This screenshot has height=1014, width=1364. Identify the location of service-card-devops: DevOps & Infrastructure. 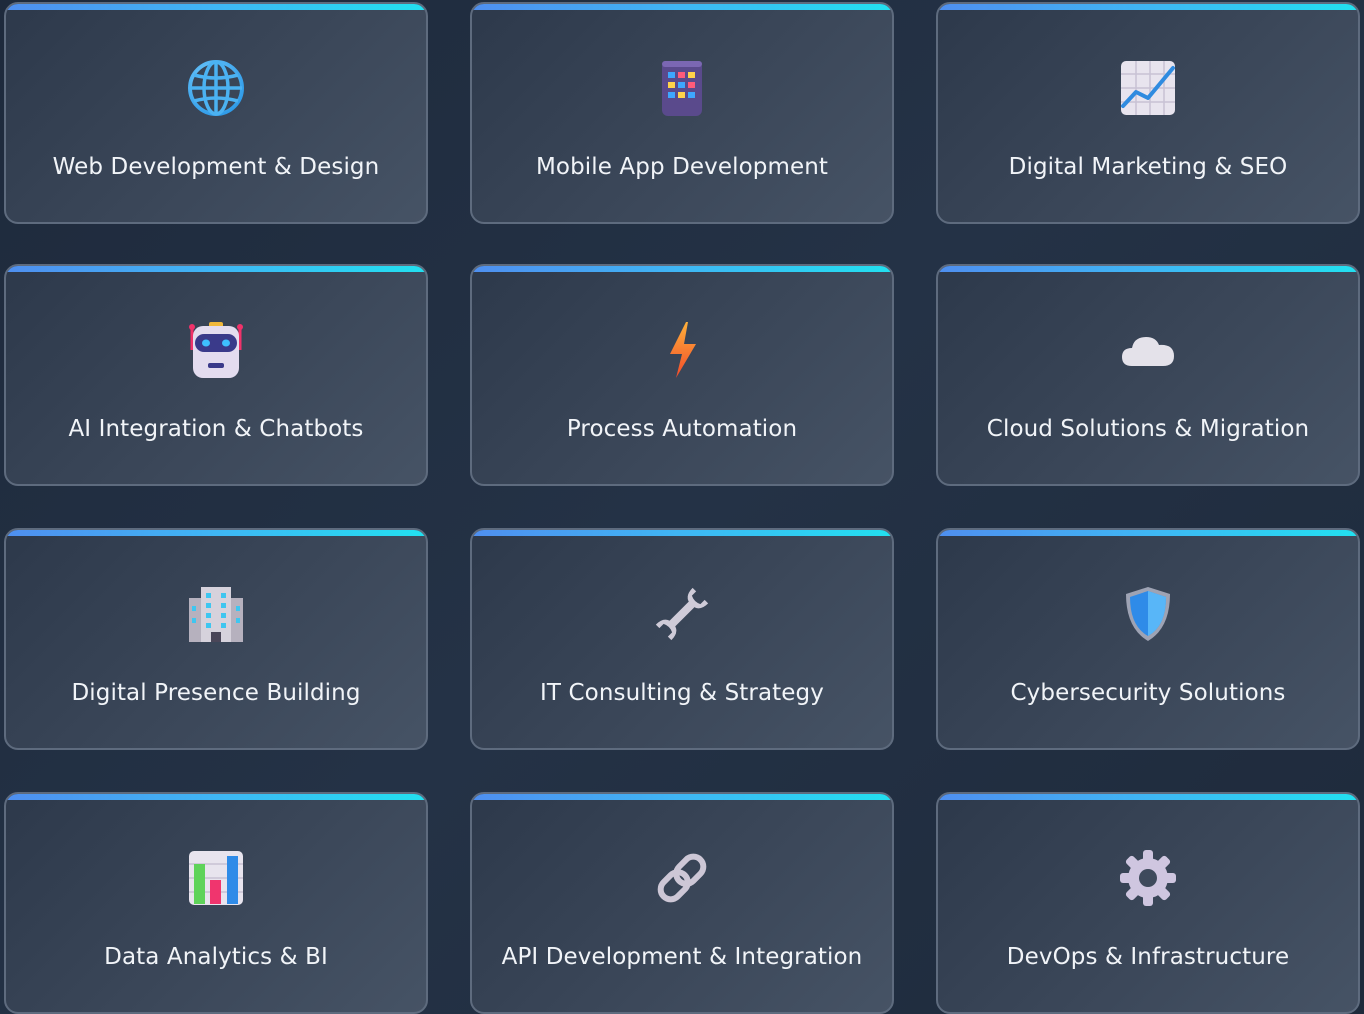
(1148, 903).